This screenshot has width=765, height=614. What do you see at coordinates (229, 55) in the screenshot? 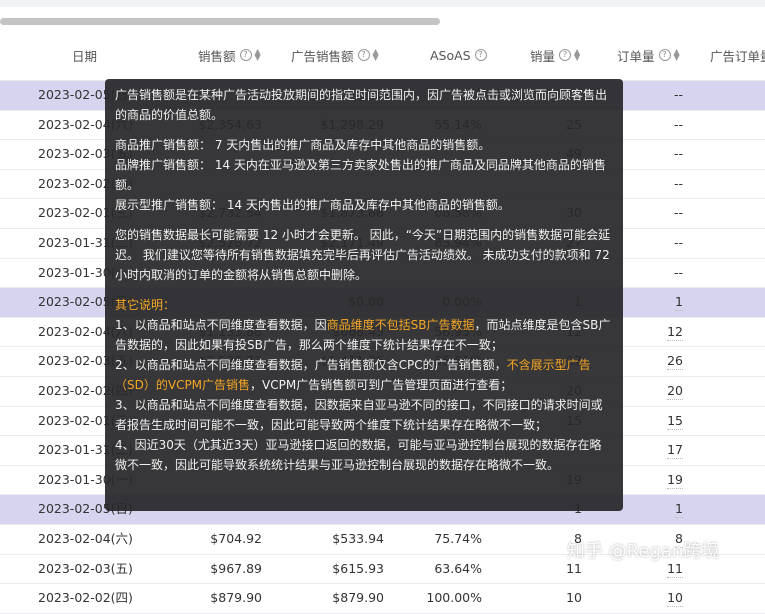
I see `column-header-sales: 销售额? ▲ ▼` at bounding box center [229, 55].